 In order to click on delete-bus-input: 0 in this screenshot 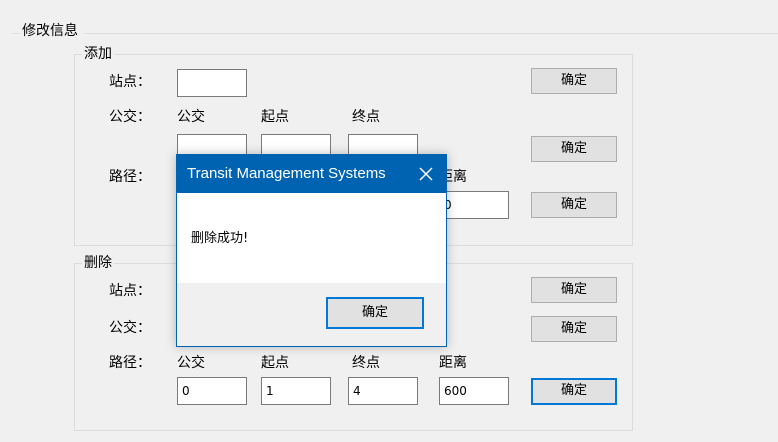, I will do `click(212, 391)`.